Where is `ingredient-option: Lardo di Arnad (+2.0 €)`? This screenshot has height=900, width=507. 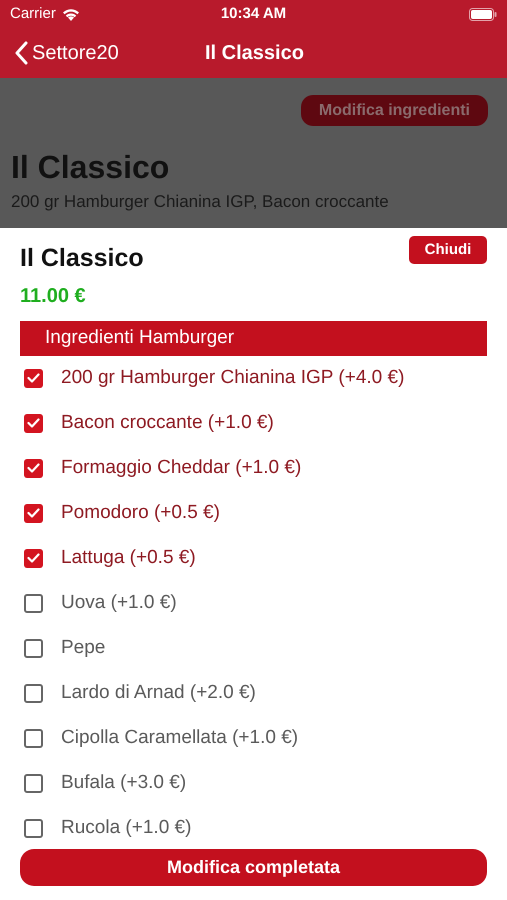 ingredient-option: Lardo di Arnad (+2.0 €) is located at coordinates (253, 693).